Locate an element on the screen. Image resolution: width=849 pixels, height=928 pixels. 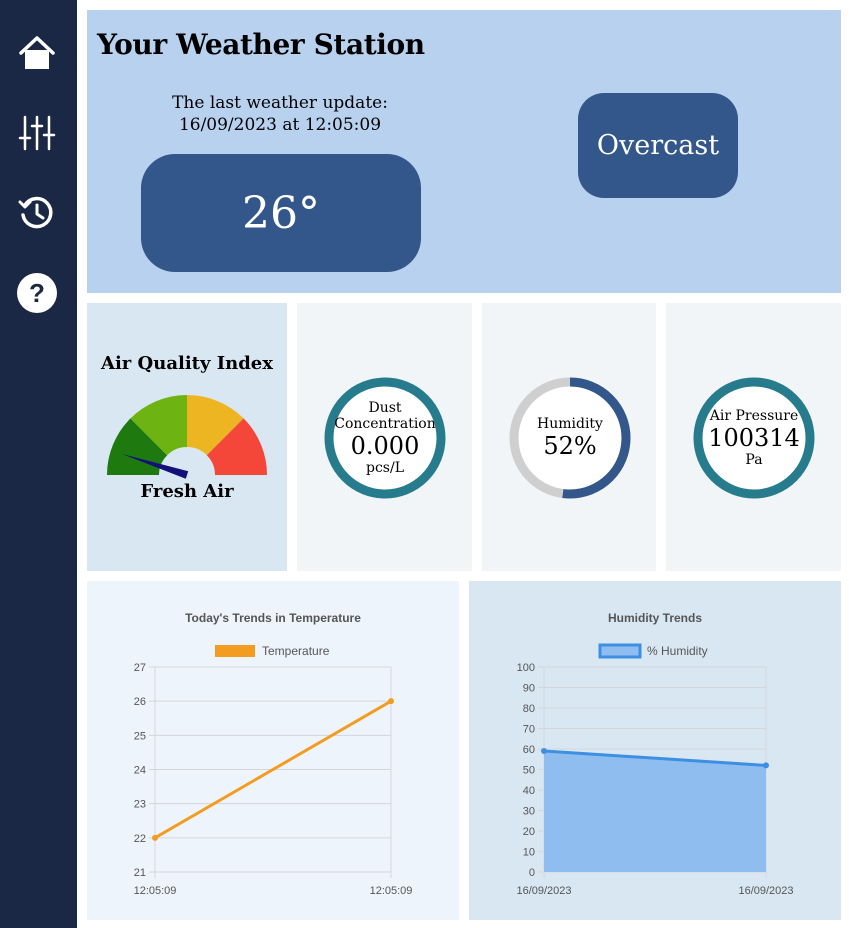
pressure-value: 100314 is located at coordinates (754, 438).